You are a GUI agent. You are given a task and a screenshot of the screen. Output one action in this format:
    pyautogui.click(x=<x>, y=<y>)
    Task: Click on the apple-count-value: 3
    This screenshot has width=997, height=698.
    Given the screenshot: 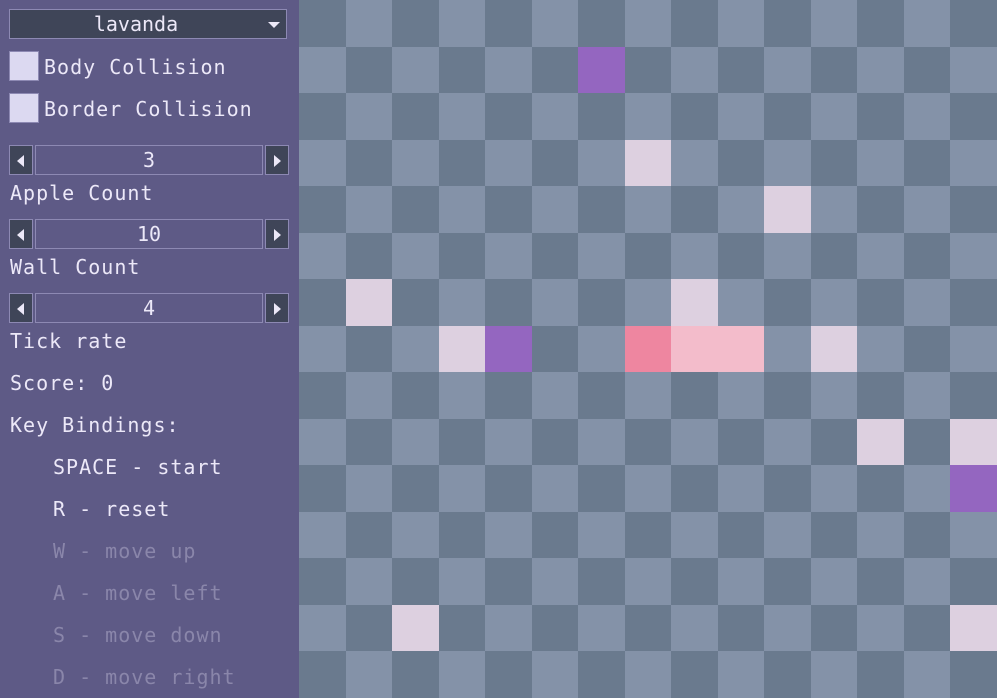 What is the action you would take?
    pyautogui.click(x=149, y=160)
    